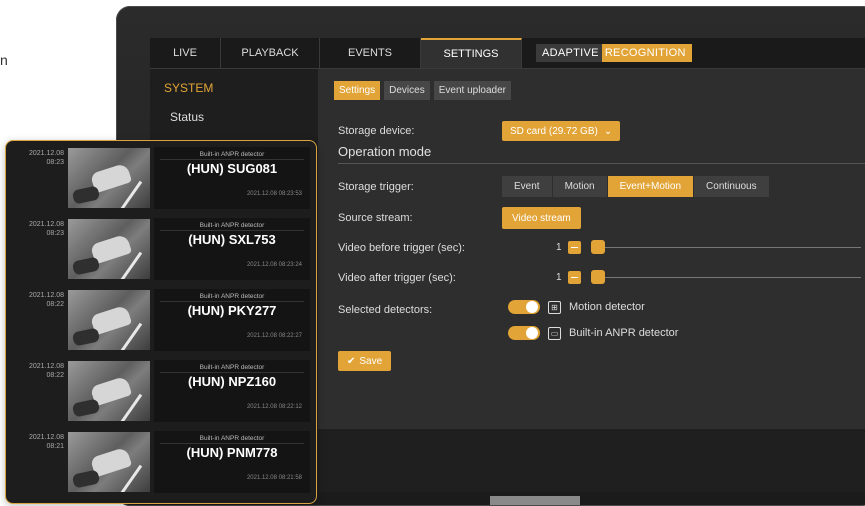 Image resolution: width=865 pixels, height=506 pixels. I want to click on brand-part-2: RECOGNITION, so click(646, 53).